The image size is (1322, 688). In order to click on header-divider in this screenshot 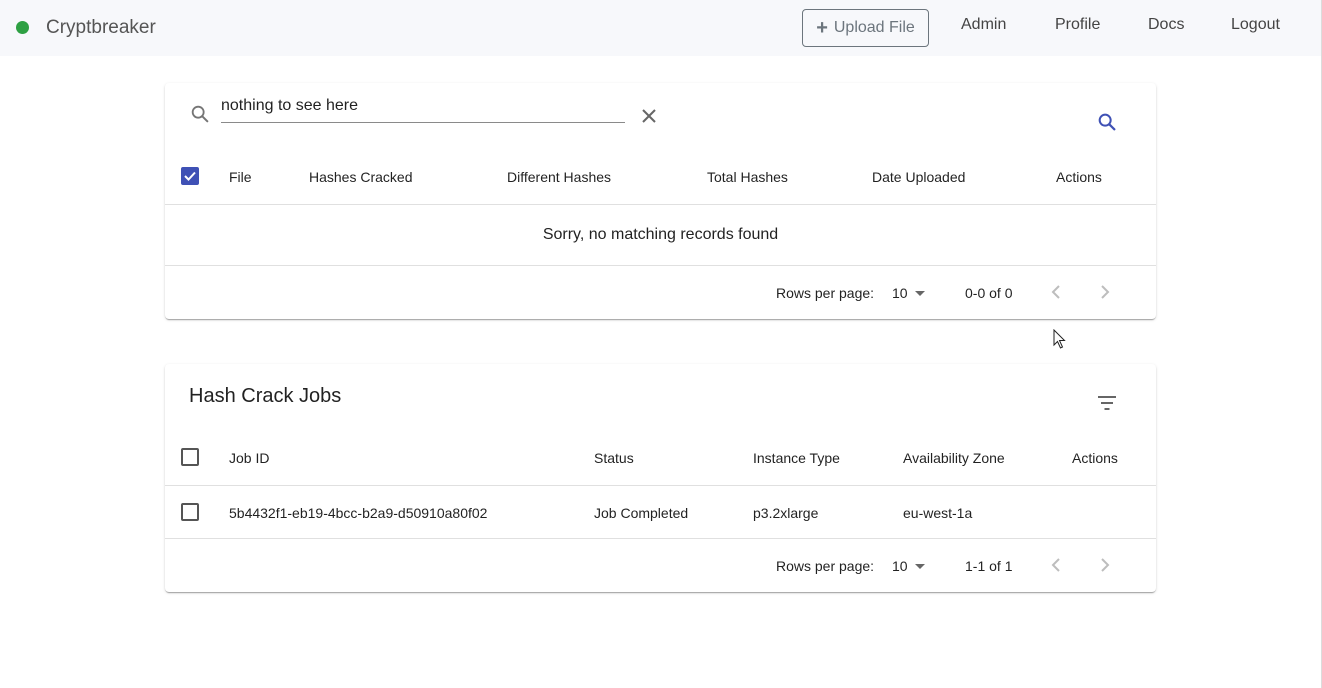, I will do `click(660, 204)`.